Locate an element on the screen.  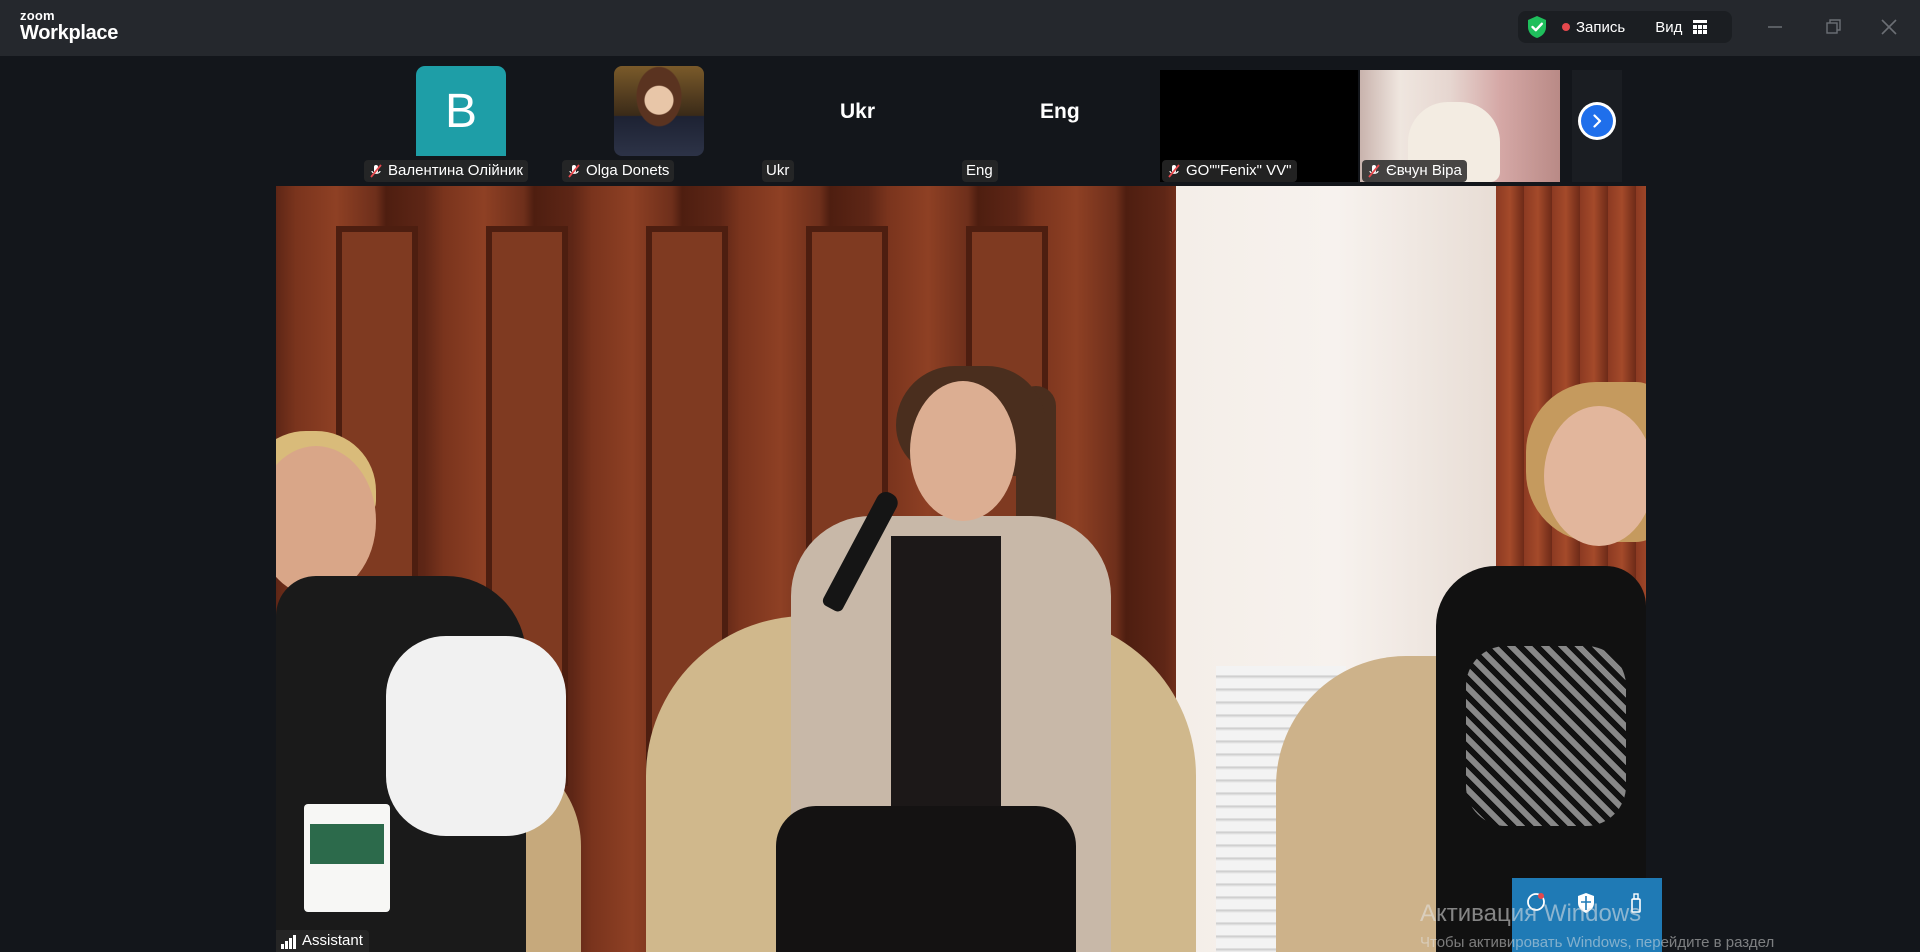
participant-name: Olga Donets is located at coordinates (628, 170).